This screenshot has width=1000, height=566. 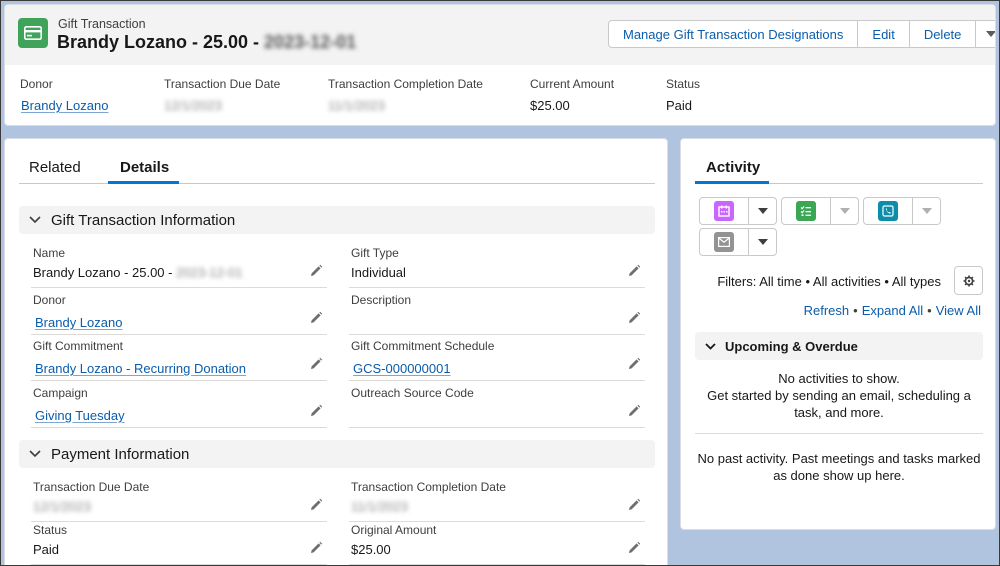 What do you see at coordinates (733, 167) in the screenshot?
I see `tab-activity: Activity` at bounding box center [733, 167].